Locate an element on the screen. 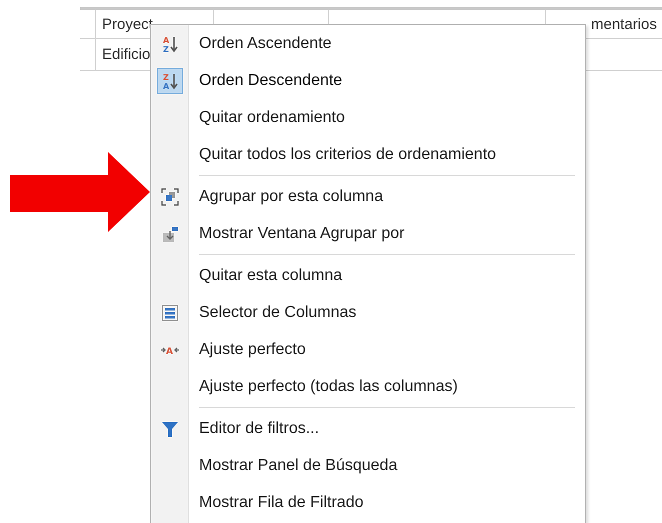 This screenshot has width=662, height=523. arrow-icon is located at coordinates (80, 192).